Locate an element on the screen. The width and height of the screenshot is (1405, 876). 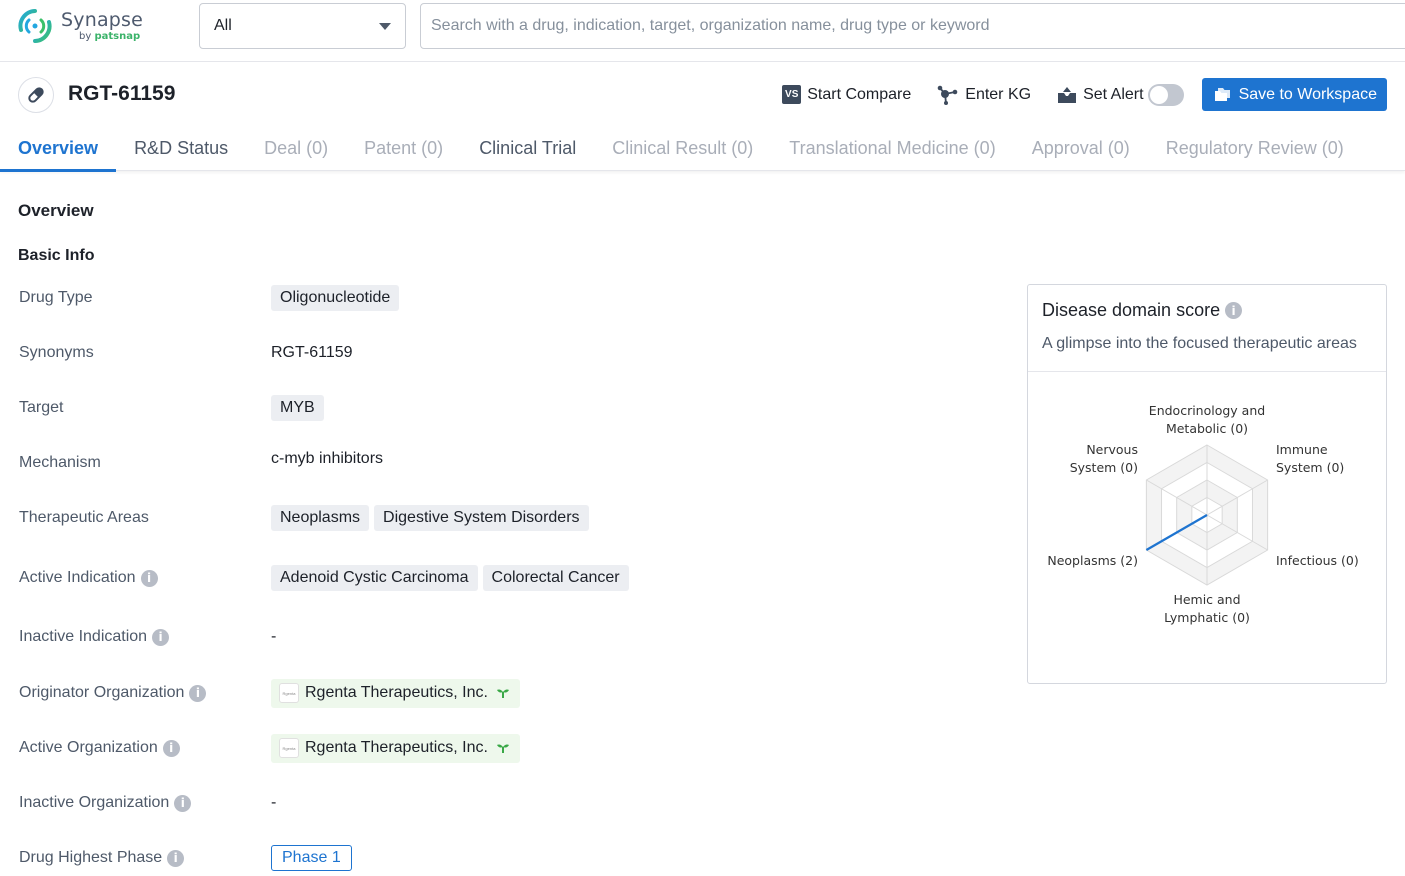
save-to-workspace-label: Save to Workspace is located at coordinates (1307, 94).